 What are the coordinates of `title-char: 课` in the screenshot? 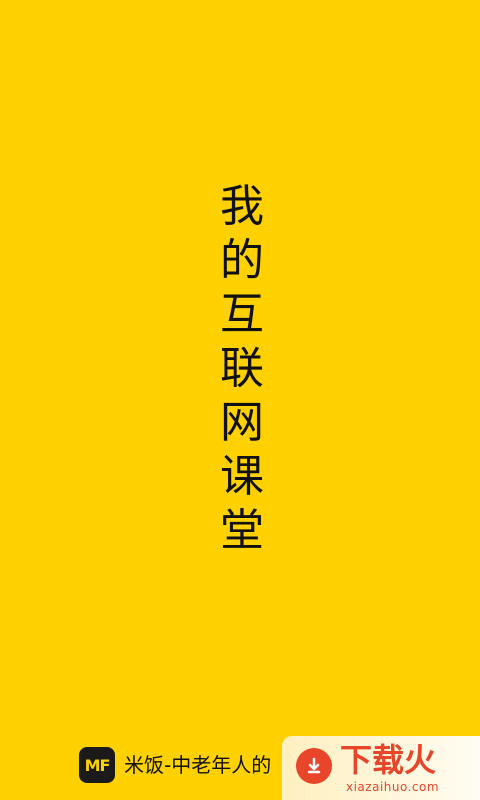 It's located at (242, 476).